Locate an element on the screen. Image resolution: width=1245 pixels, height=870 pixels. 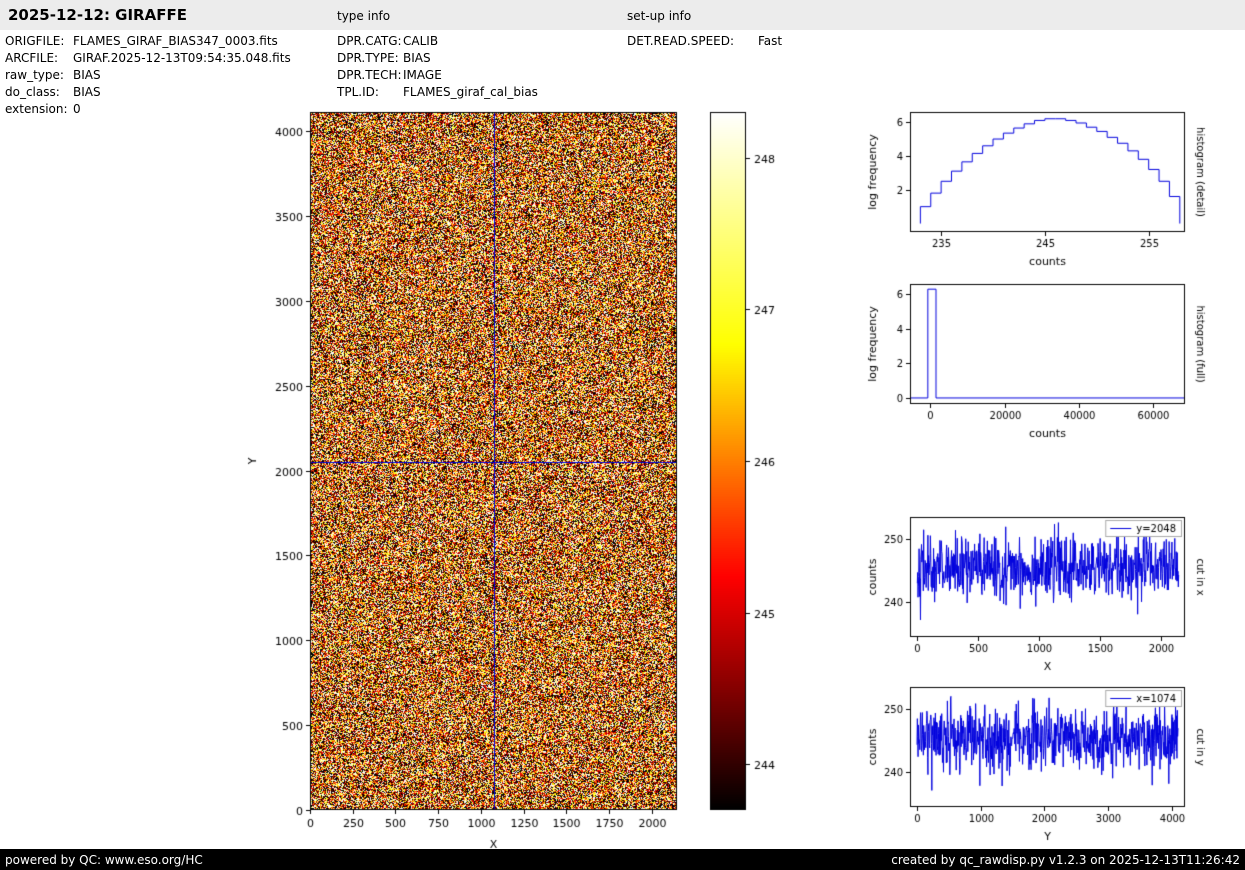
dpr-tech-label: DPR.TECH: is located at coordinates (369, 75).